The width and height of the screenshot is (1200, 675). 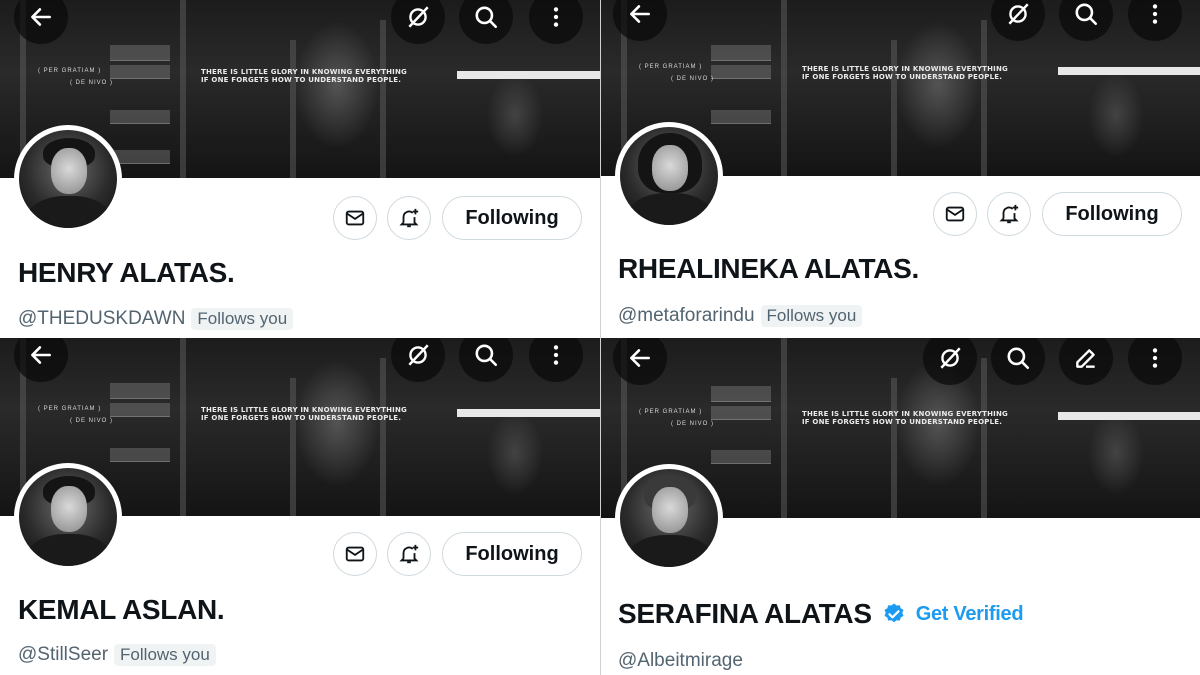 I want to click on profile-handle: @Albeitmirage, so click(x=680, y=660).